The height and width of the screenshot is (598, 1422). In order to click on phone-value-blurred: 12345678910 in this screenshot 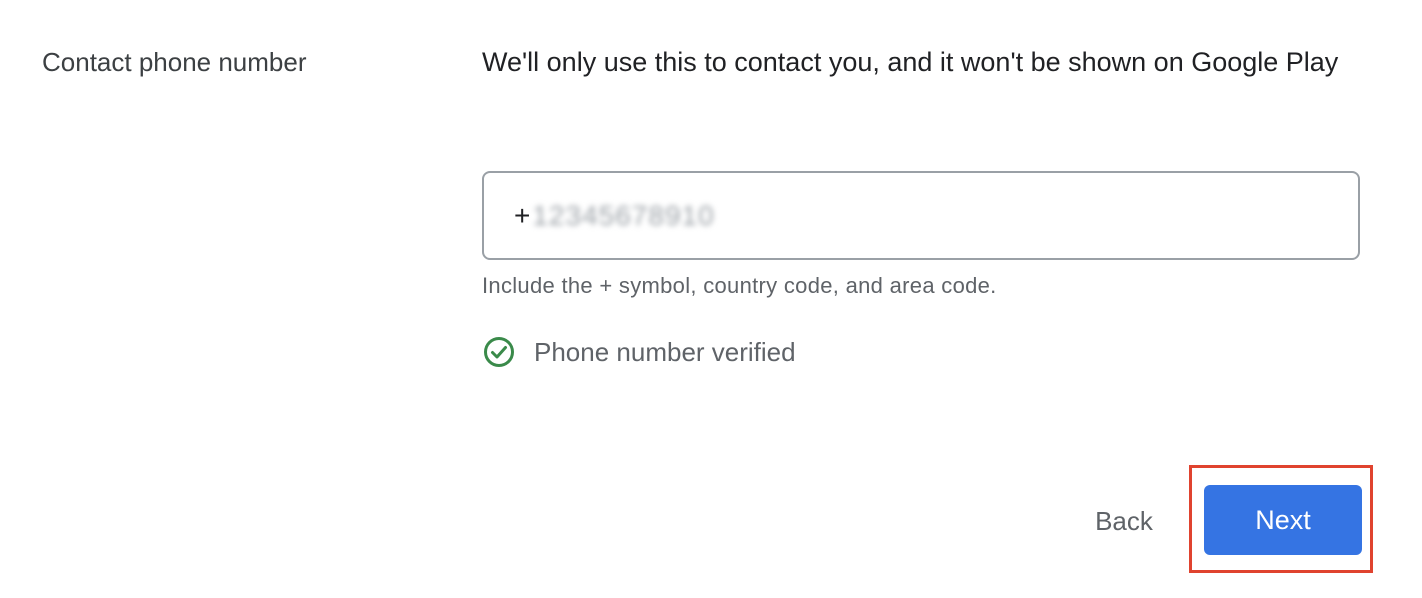, I will do `click(623, 215)`.